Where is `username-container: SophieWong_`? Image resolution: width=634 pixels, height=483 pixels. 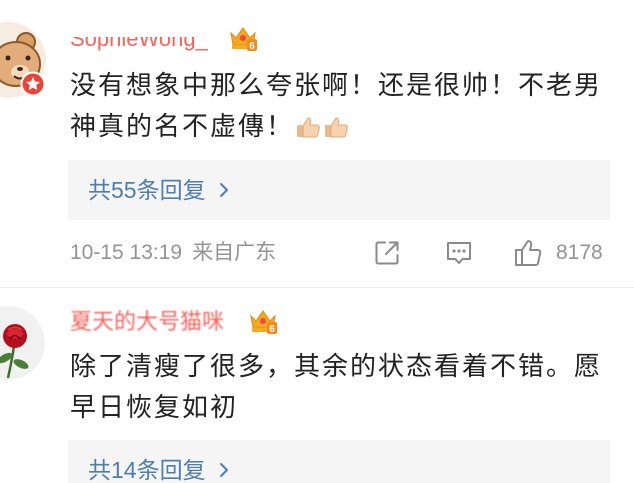 username-container: SophieWong_ is located at coordinates (139, 46).